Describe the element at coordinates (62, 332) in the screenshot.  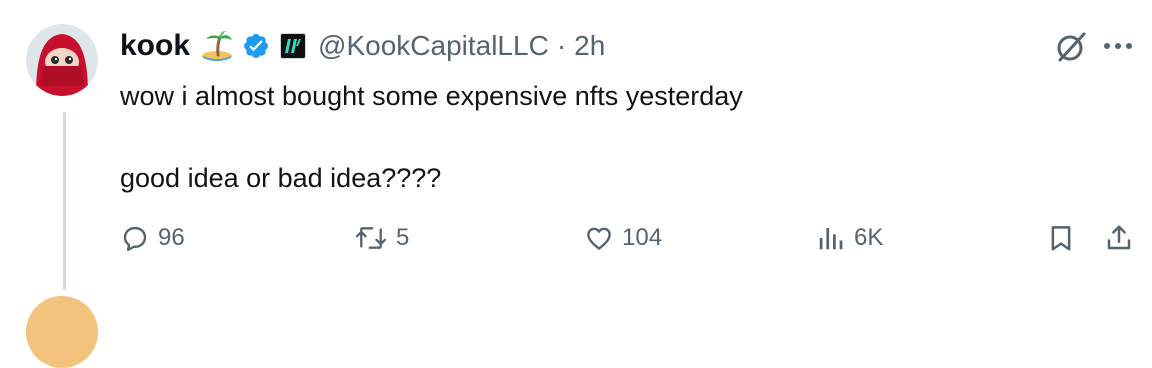
I see `next-post-avatar` at that location.